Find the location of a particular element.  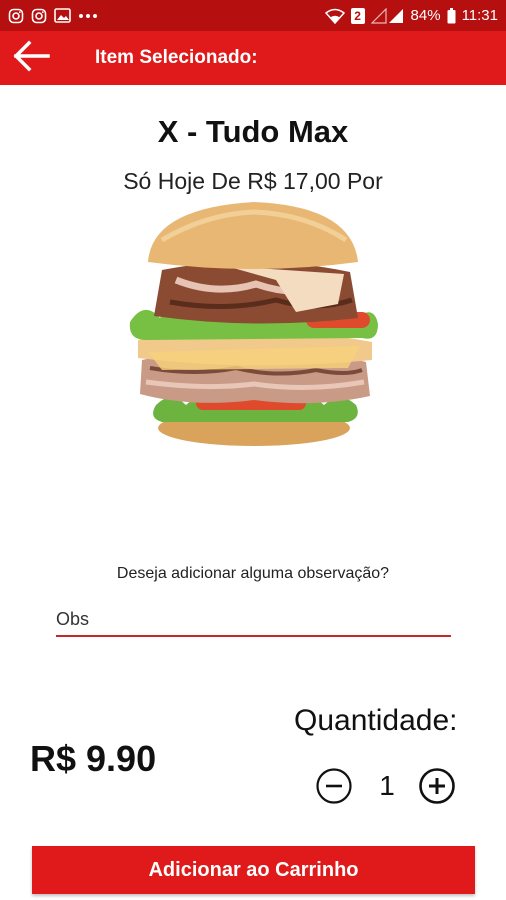

sim-icon: 2 is located at coordinates (357, 15).